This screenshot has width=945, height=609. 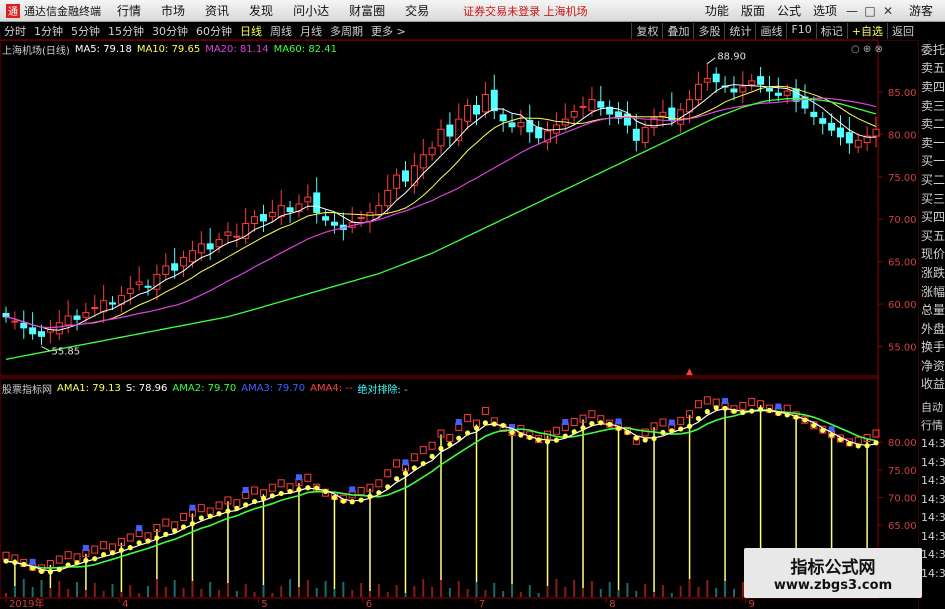 I want to click on side-item: 买三, so click(x=932, y=198).